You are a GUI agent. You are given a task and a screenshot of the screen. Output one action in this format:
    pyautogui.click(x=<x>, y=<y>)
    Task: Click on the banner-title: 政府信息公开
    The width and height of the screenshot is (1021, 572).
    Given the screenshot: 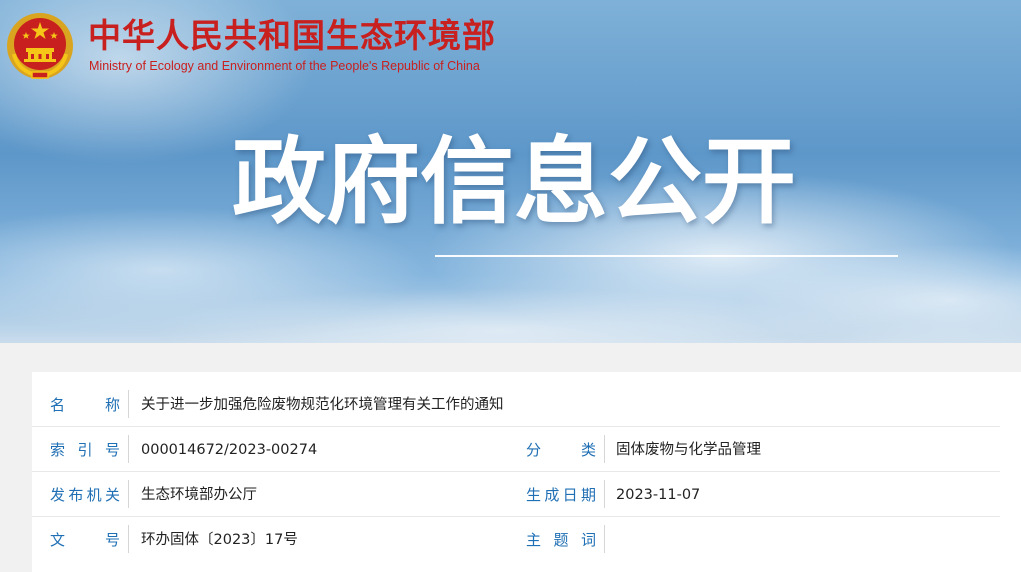 What is the action you would take?
    pyautogui.click(x=514, y=182)
    